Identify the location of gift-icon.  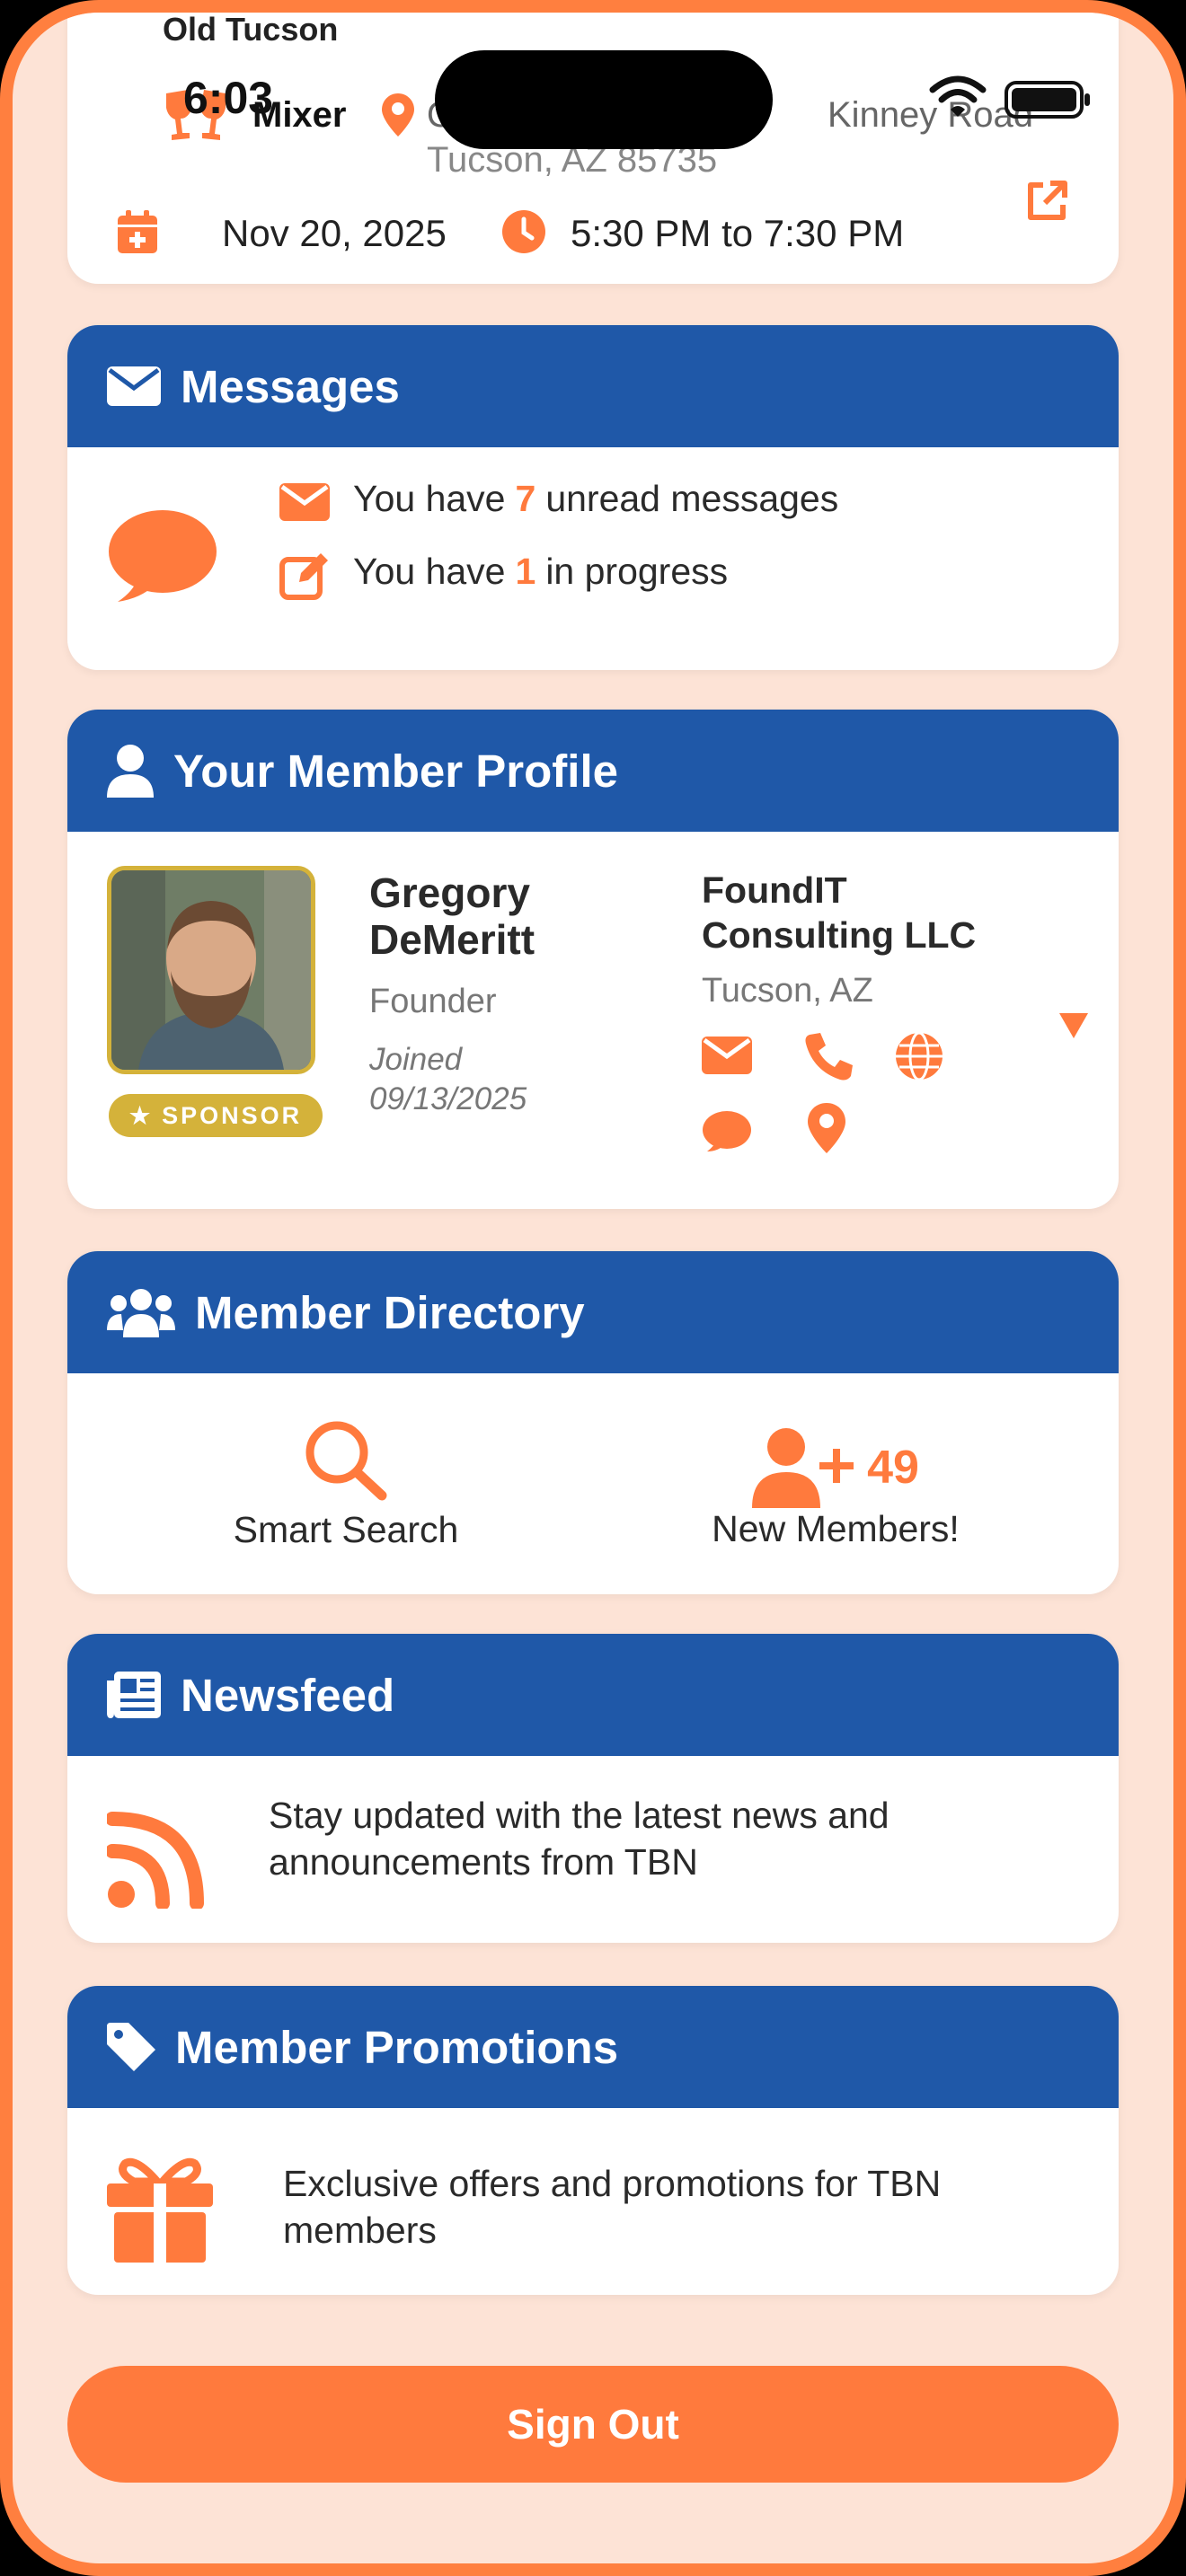
(160, 2210).